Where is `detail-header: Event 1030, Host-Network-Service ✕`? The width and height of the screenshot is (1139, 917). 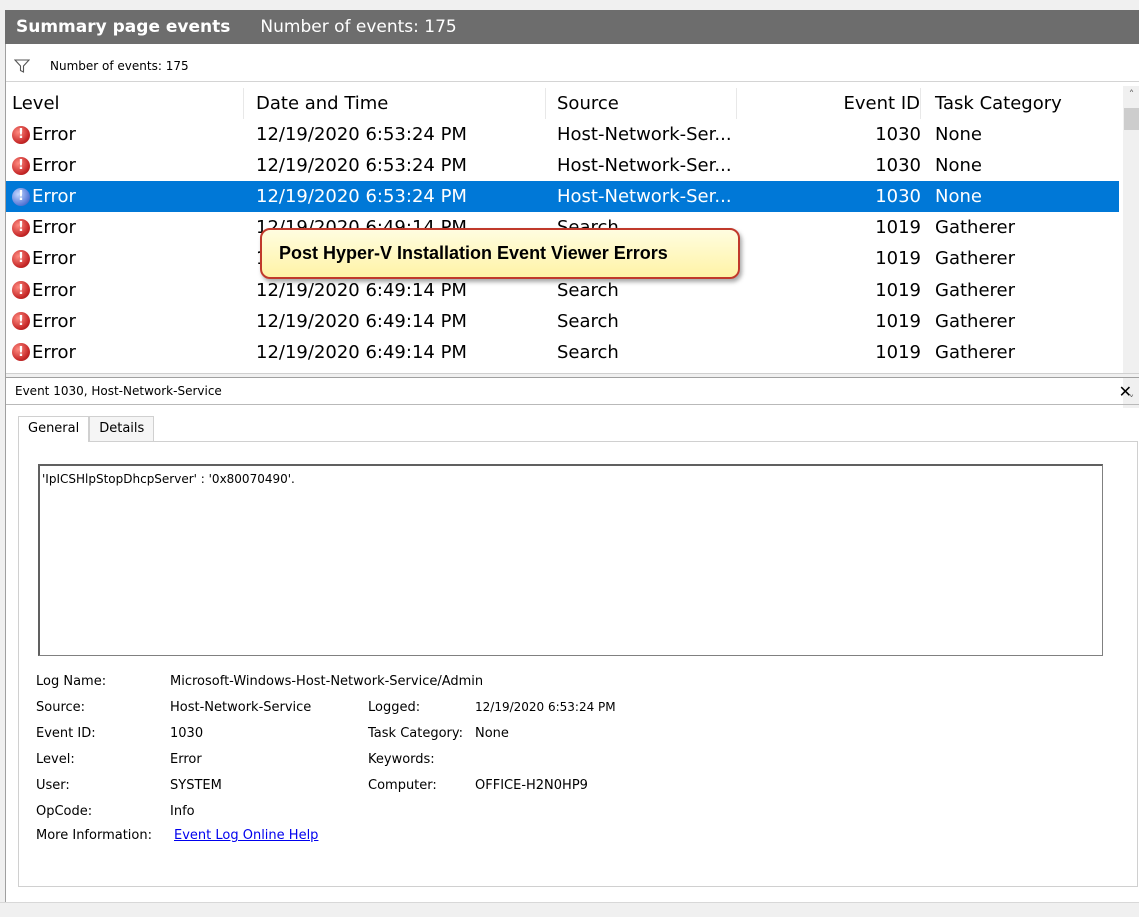
detail-header: Event 1030, Host-Network-Service ✕ is located at coordinates (572, 391).